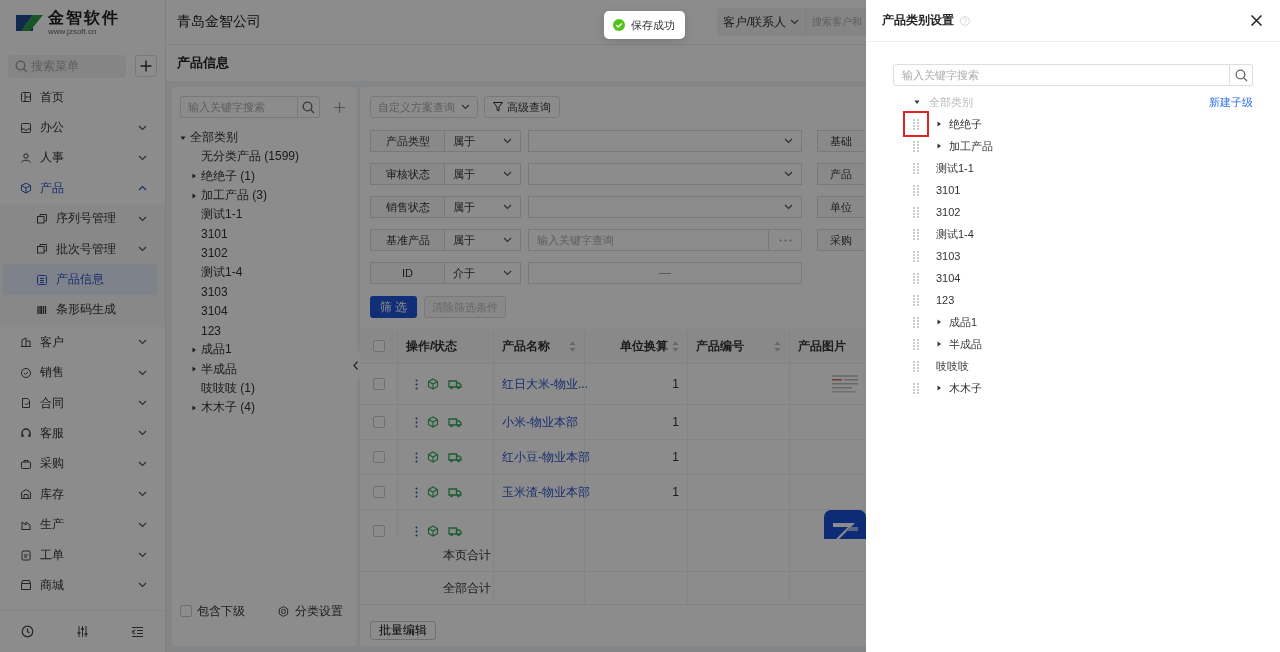 The width and height of the screenshot is (1280, 652). What do you see at coordinates (82, 631) in the screenshot?
I see `sliders-icon` at bounding box center [82, 631].